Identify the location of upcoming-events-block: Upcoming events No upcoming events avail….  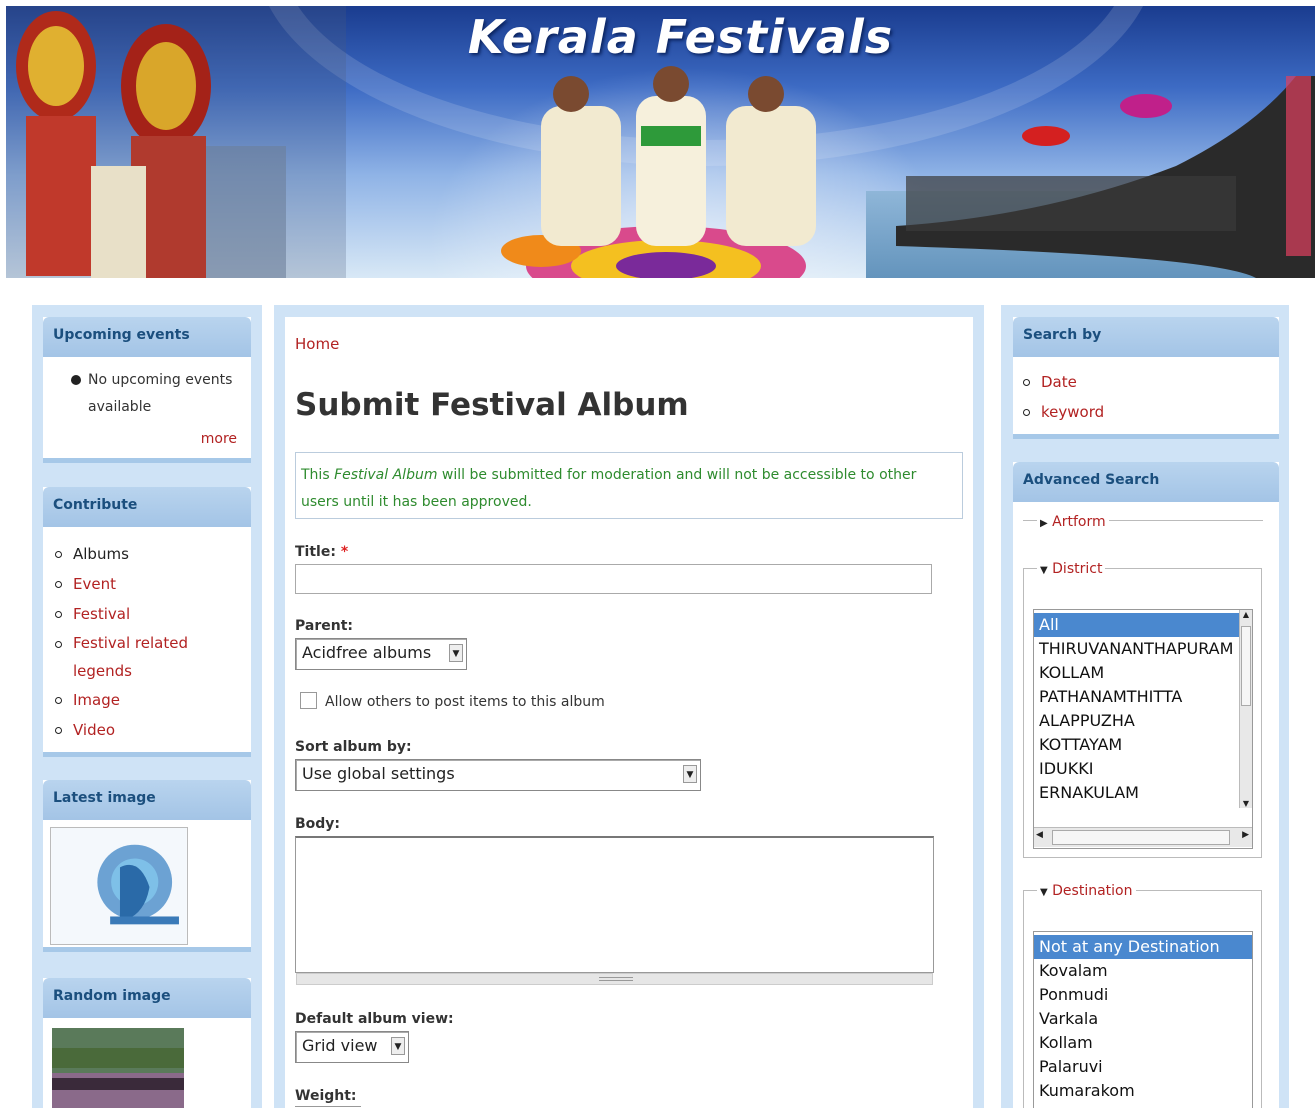
(147, 390).